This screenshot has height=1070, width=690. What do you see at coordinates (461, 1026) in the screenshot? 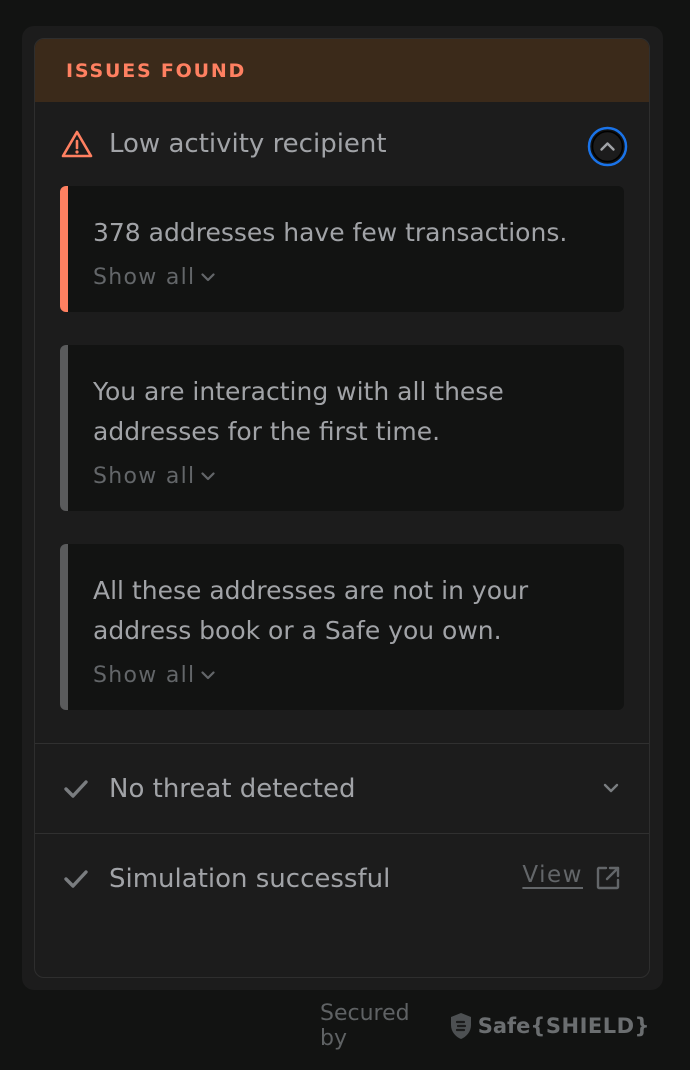
I see `safe-shield-logo-icon` at bounding box center [461, 1026].